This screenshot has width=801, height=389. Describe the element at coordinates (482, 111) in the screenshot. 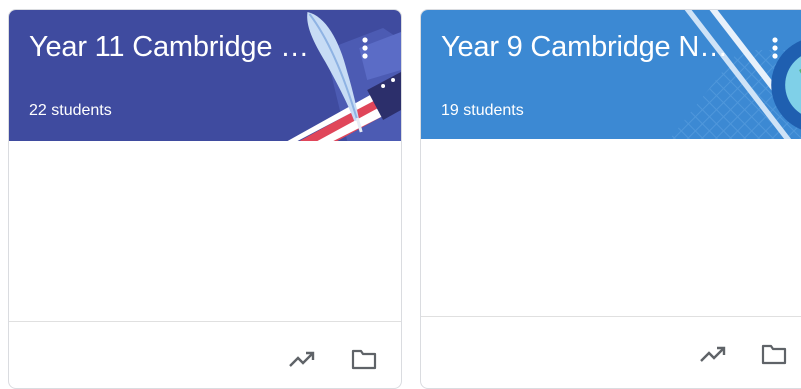

I see `student-count: 19 students` at that location.